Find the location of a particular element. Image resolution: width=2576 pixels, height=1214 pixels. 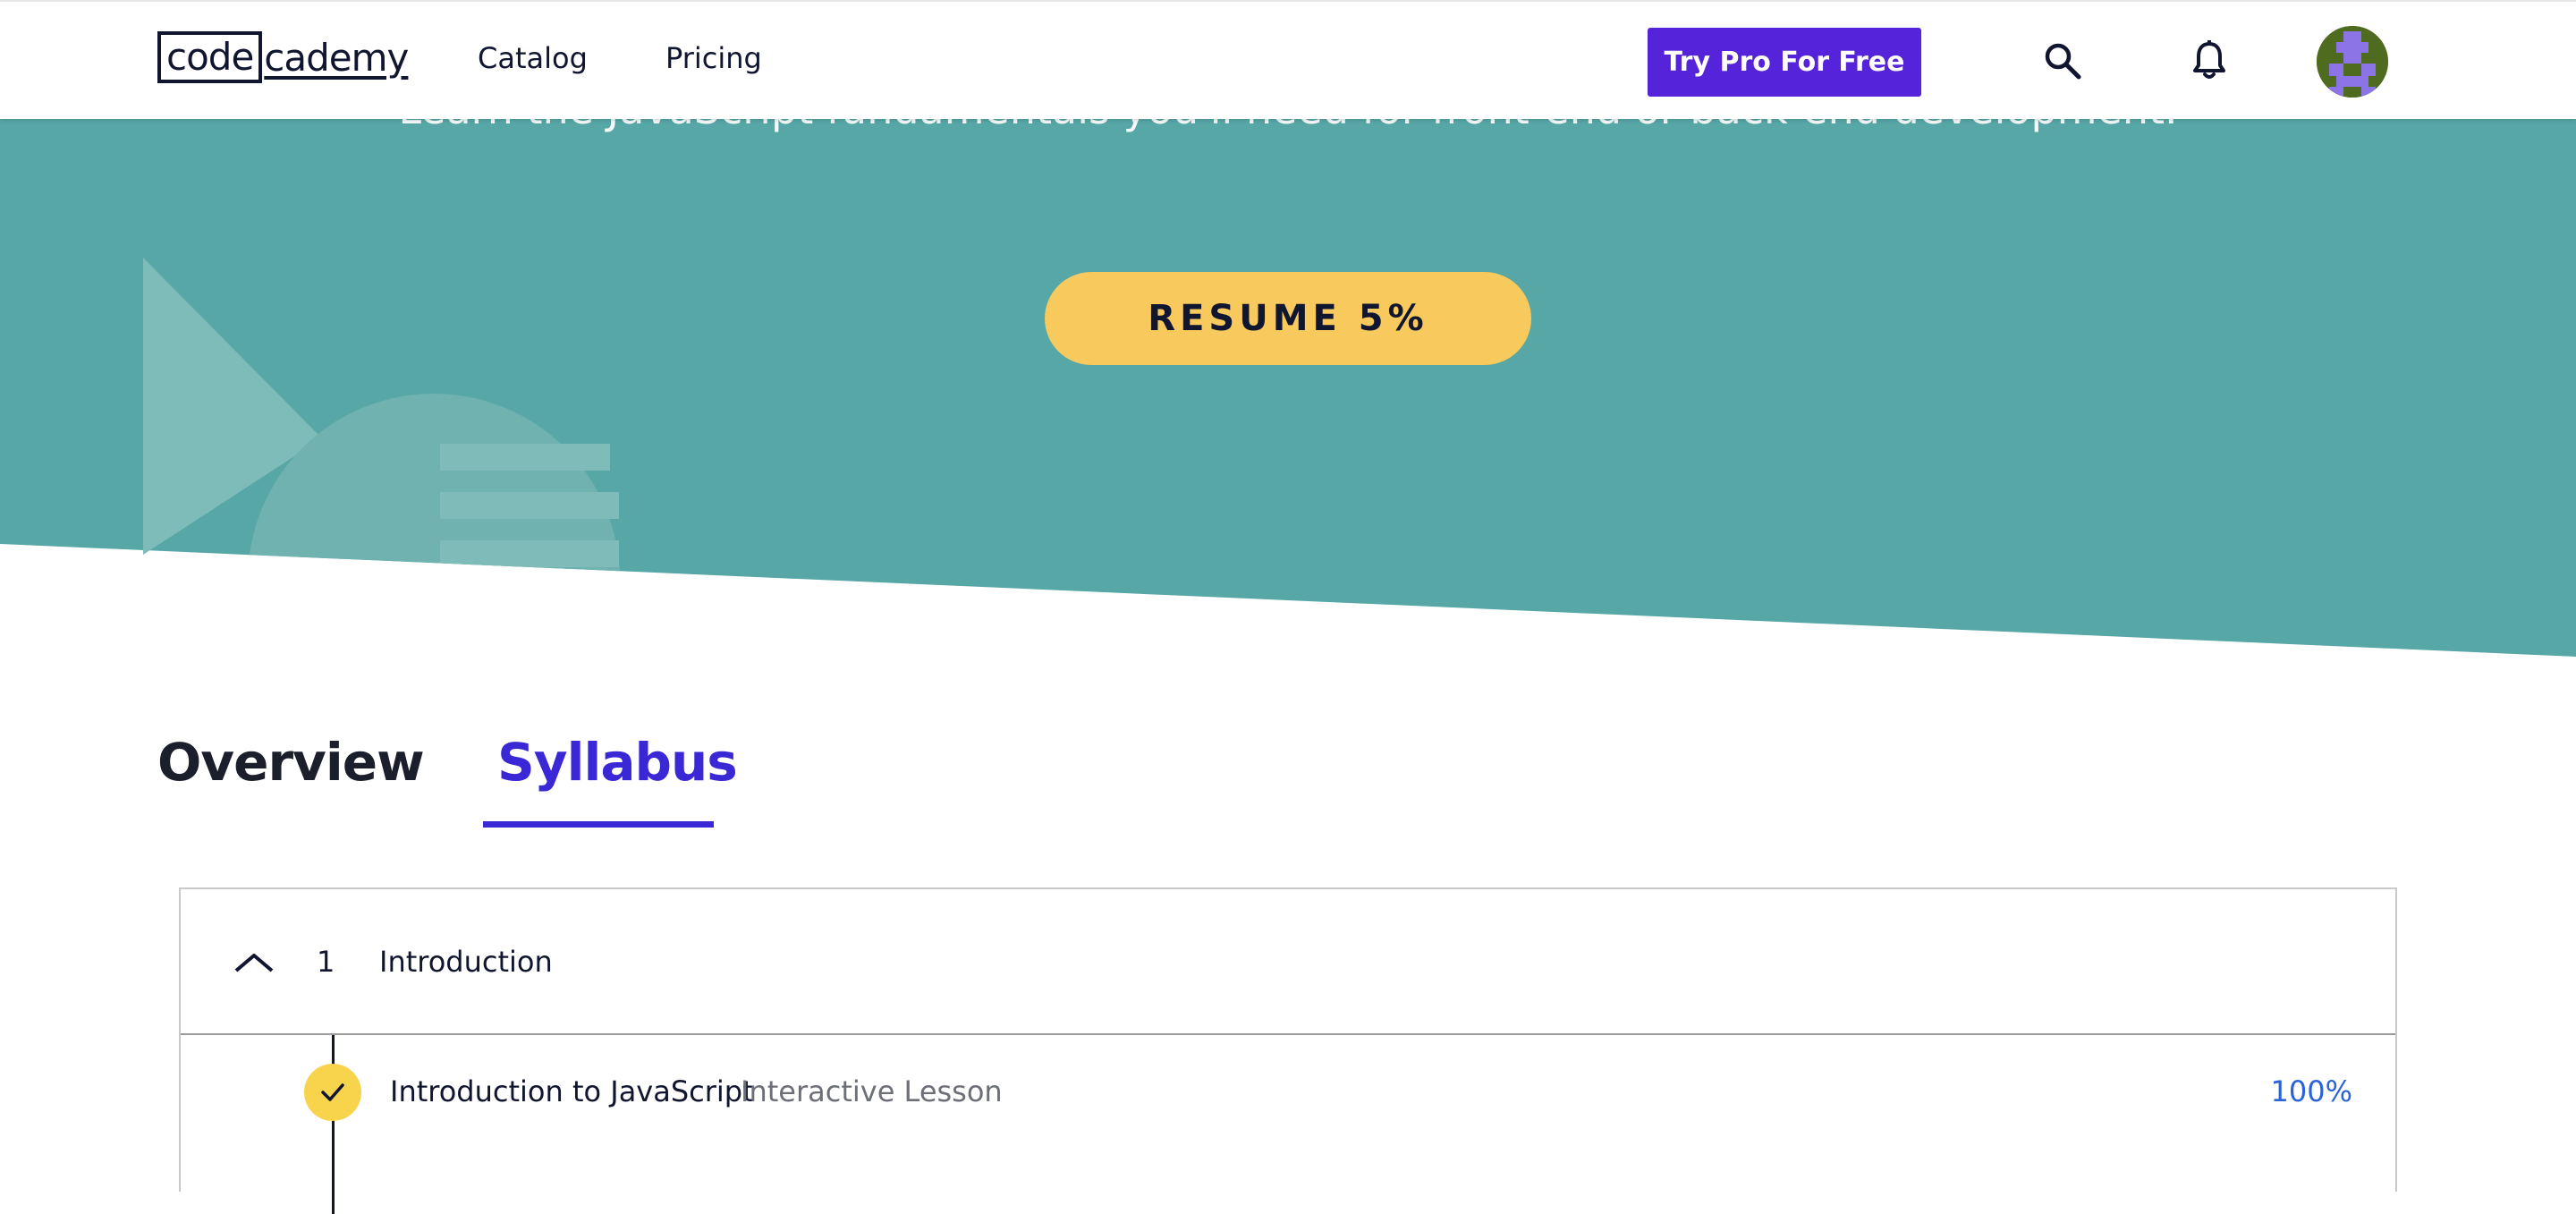

lesson-type: Interactive Lesson is located at coordinates (872, 1091).